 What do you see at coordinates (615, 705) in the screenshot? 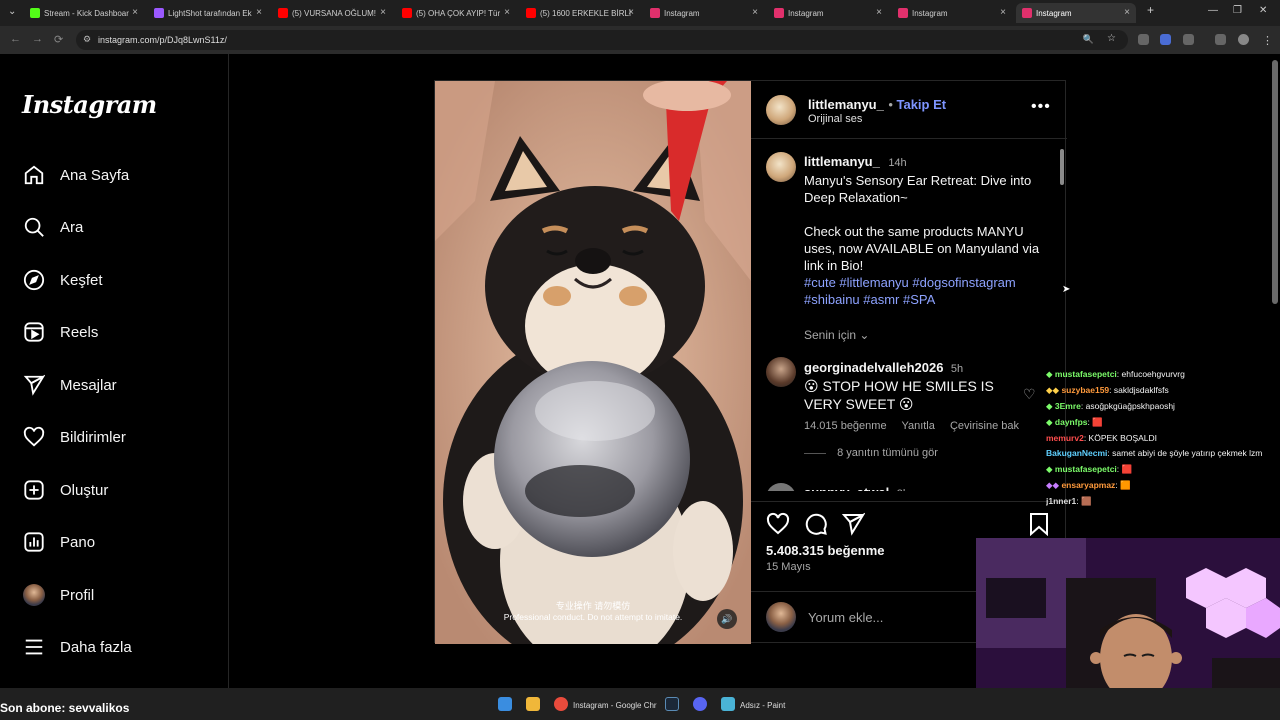
I see `chrome-taskbar-label: Instagram - Google Chr` at bounding box center [615, 705].